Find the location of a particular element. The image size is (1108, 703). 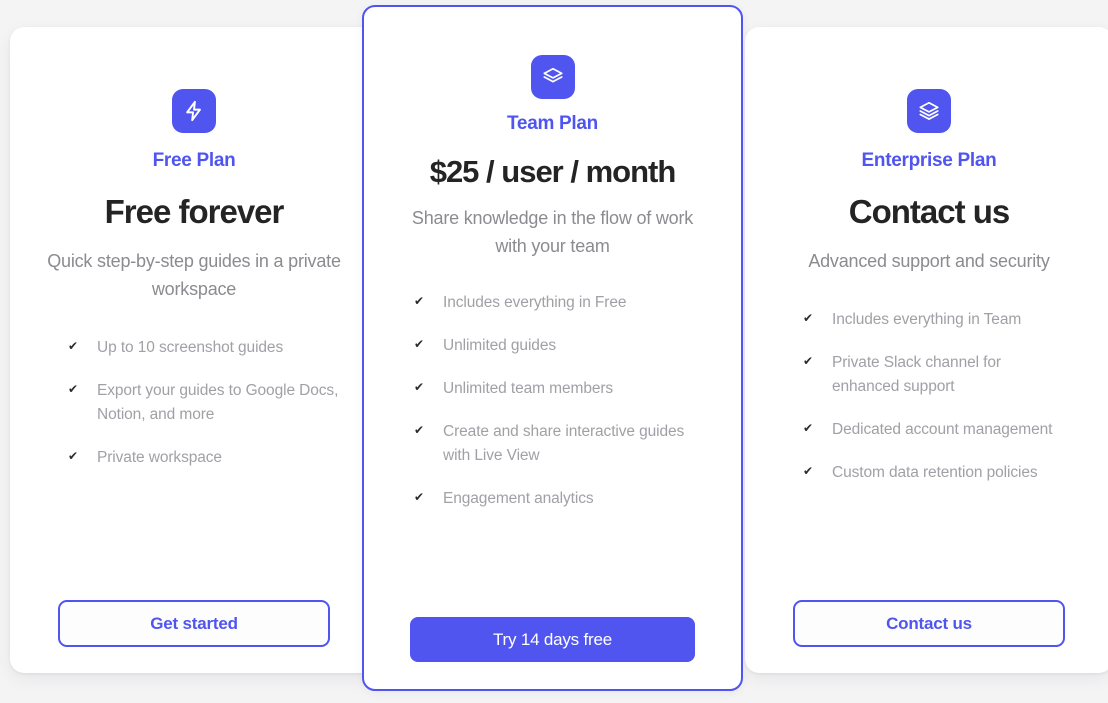

plan-name-team: Team Plan is located at coordinates (552, 123).